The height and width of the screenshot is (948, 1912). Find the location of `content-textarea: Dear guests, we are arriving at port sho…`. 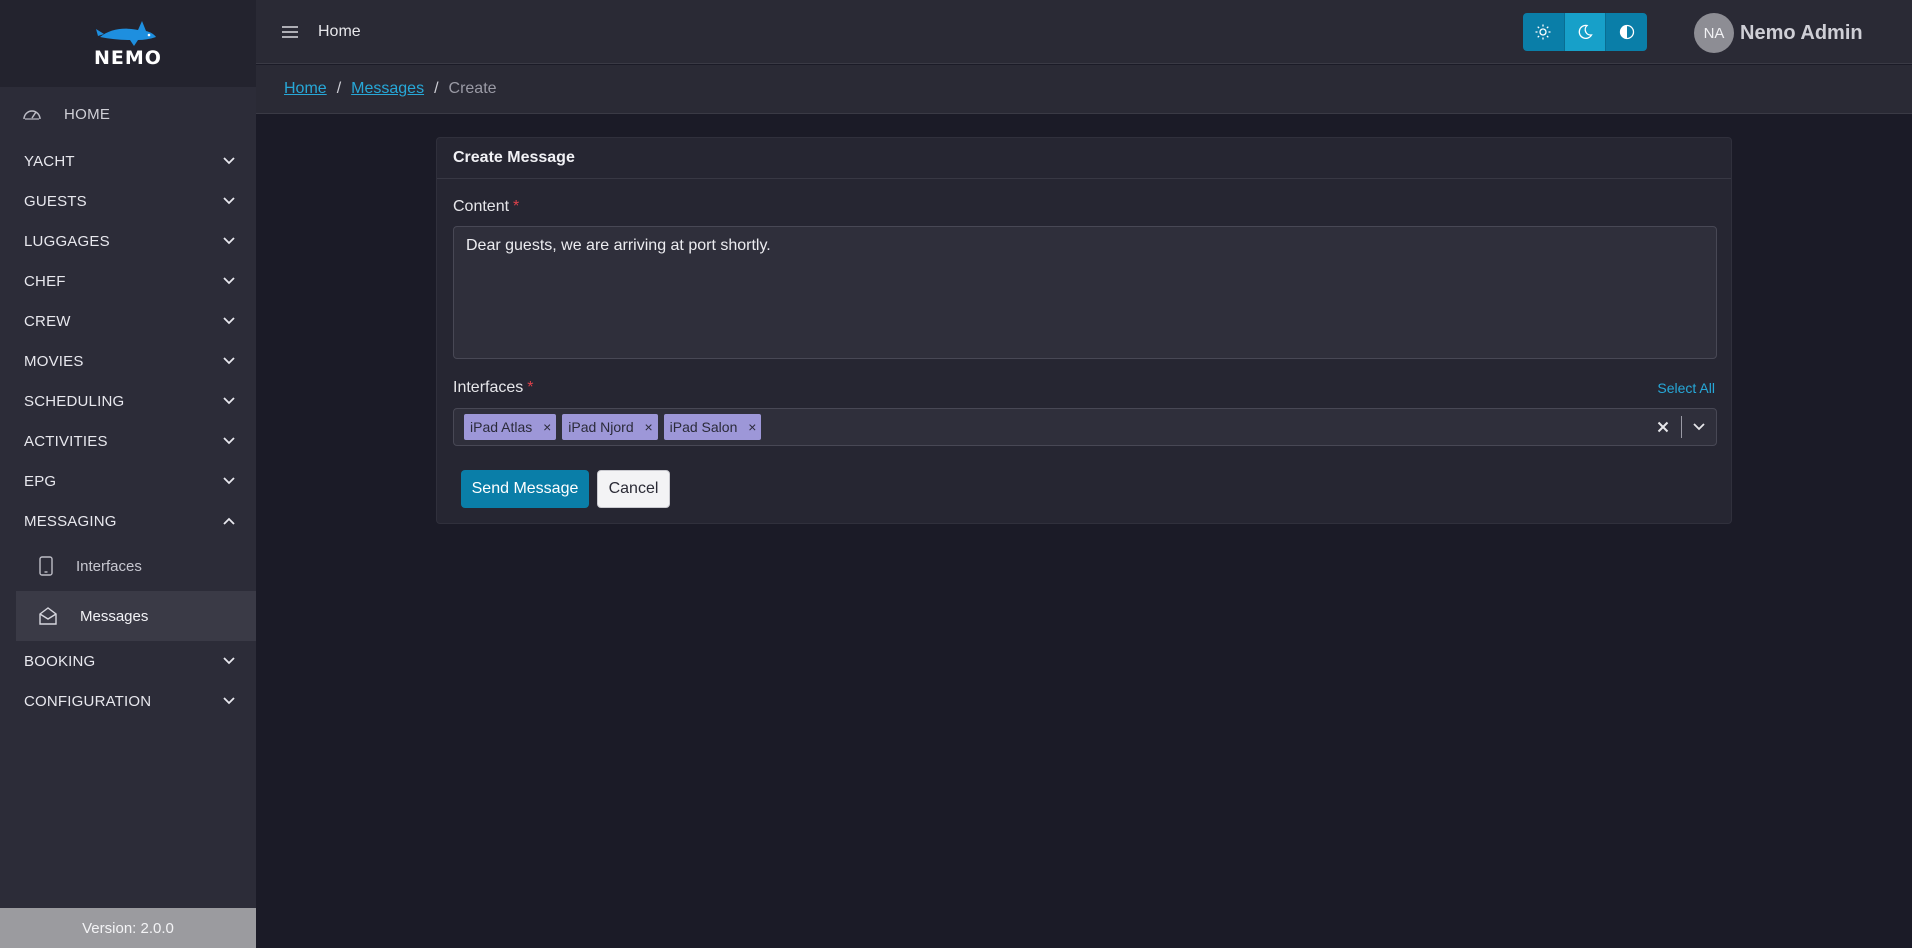

content-textarea: Dear guests, we are arriving at port sho… is located at coordinates (1085, 292).